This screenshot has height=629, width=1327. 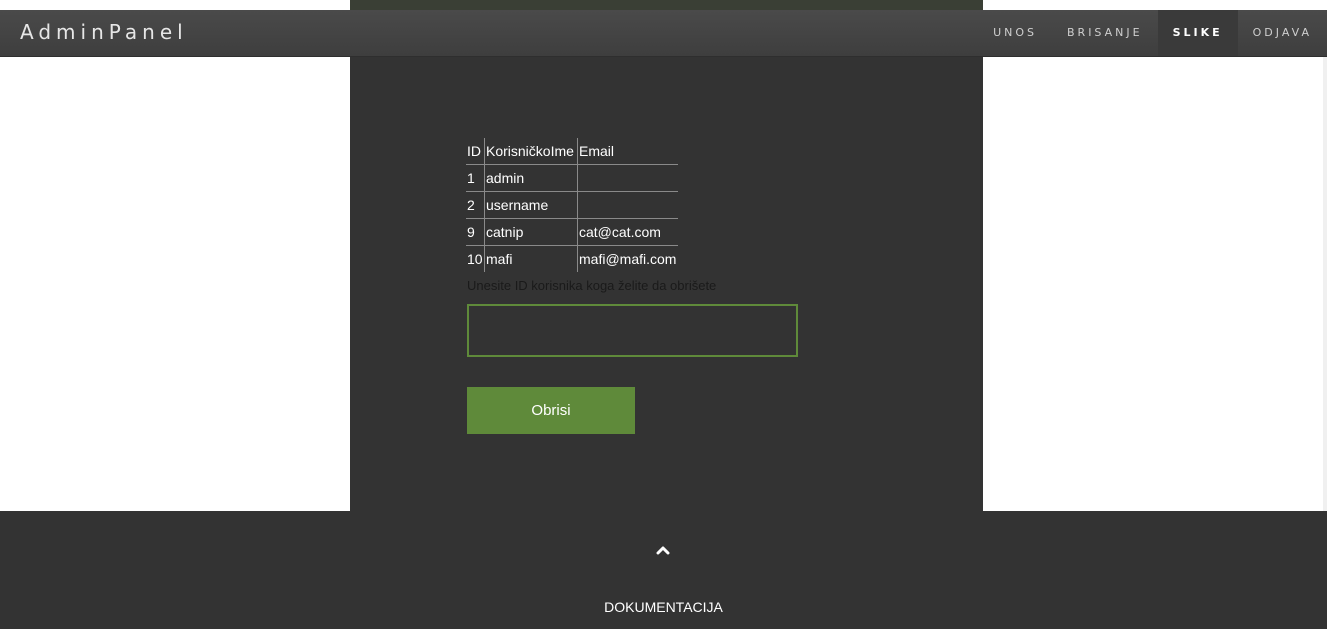 What do you see at coordinates (1015, 33) in the screenshot?
I see `nav-item-unos: UNOS` at bounding box center [1015, 33].